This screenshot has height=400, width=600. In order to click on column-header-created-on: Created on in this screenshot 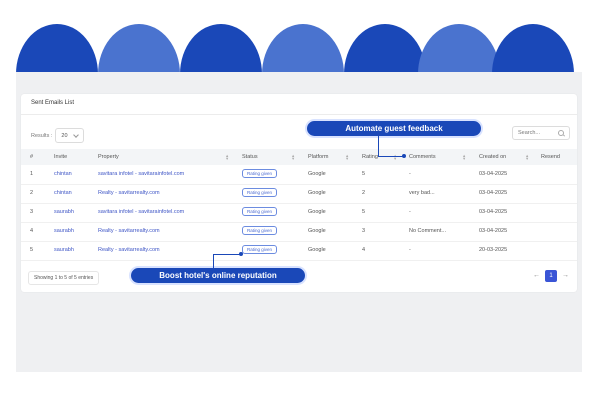, I will do `click(492, 157)`.